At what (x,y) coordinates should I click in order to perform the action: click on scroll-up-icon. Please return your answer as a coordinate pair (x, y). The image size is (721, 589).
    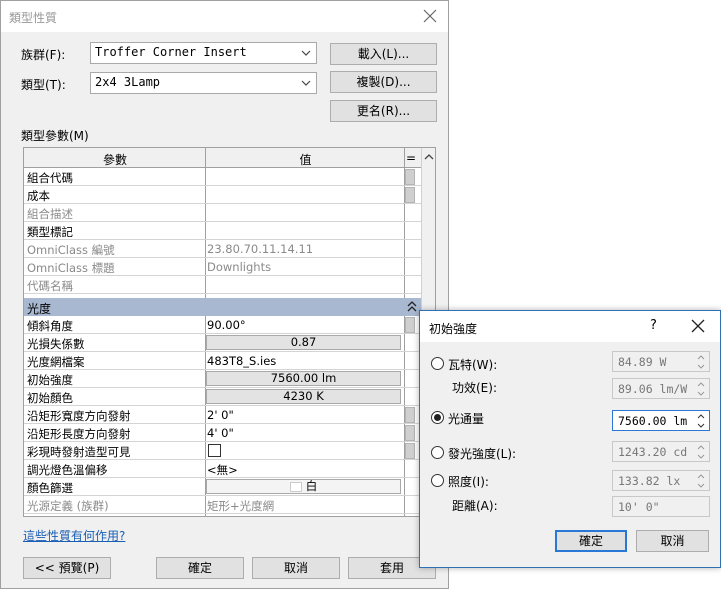
    Looking at the image, I should click on (429, 157).